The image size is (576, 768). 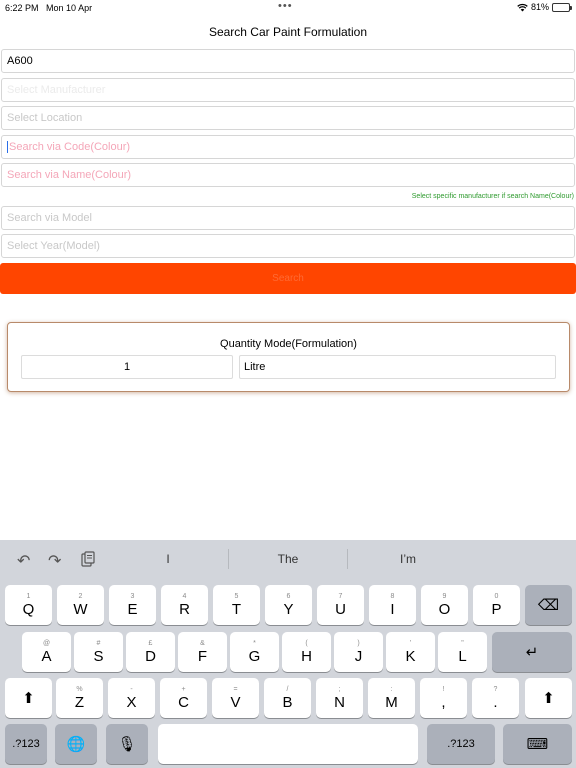 What do you see at coordinates (306, 643) in the screenshot?
I see `key-secondary-label: (` at bounding box center [306, 643].